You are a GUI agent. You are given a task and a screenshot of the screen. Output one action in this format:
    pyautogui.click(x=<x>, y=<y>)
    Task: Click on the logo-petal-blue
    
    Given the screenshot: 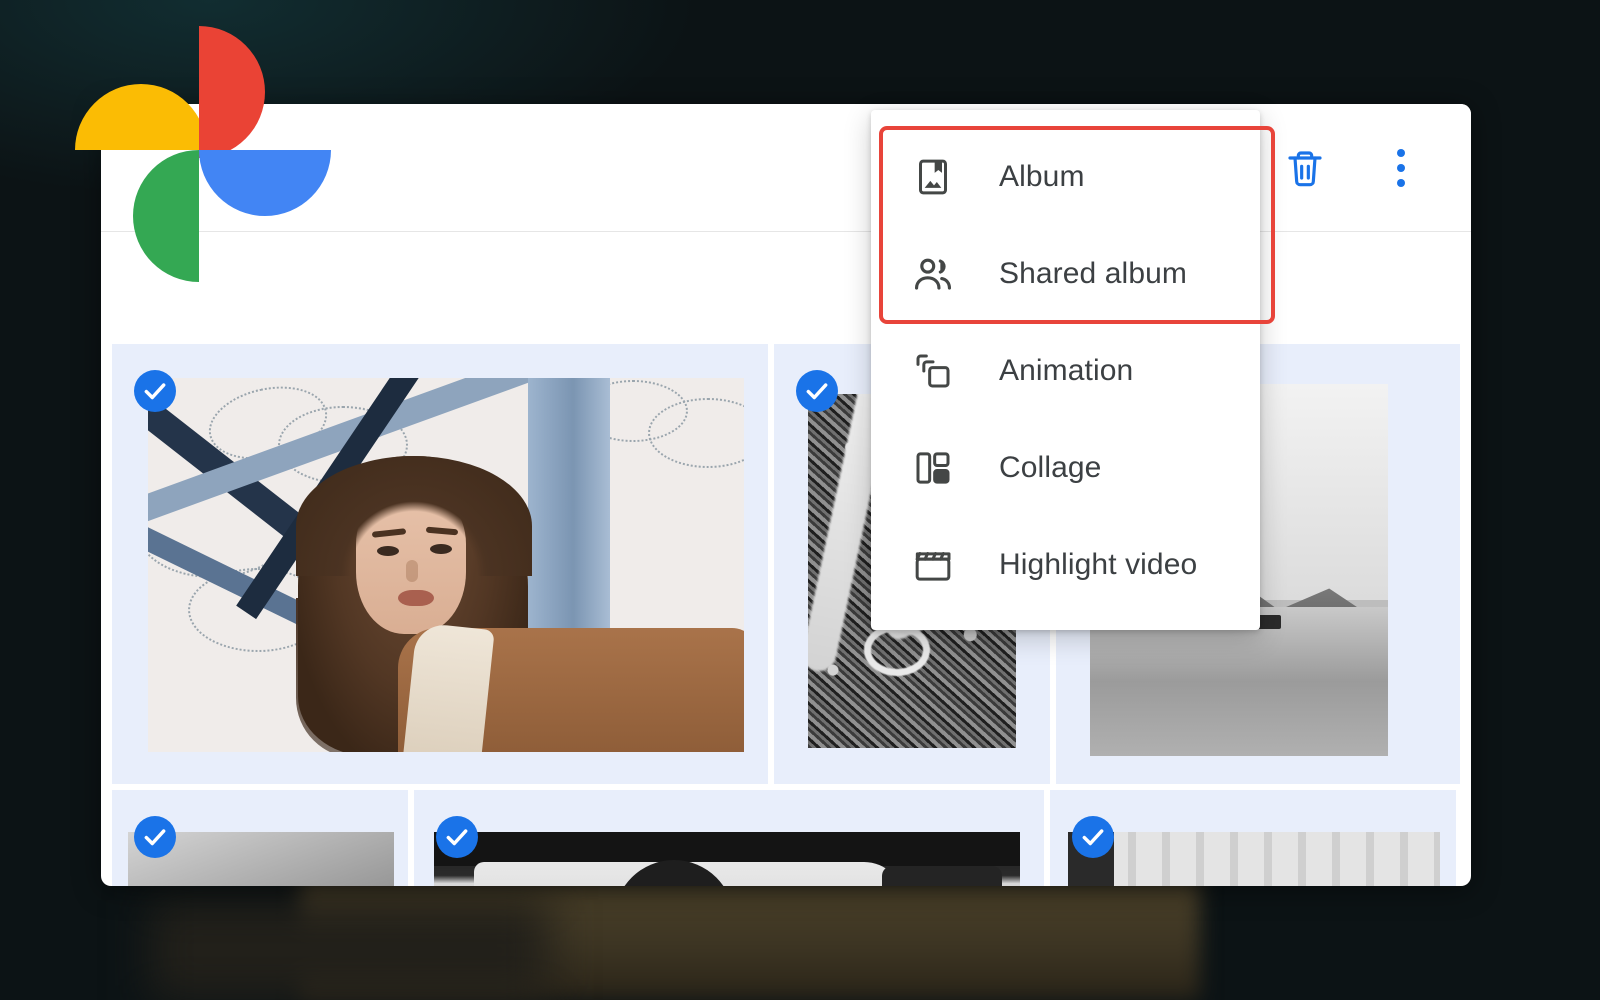 What is the action you would take?
    pyautogui.click(x=265, y=183)
    